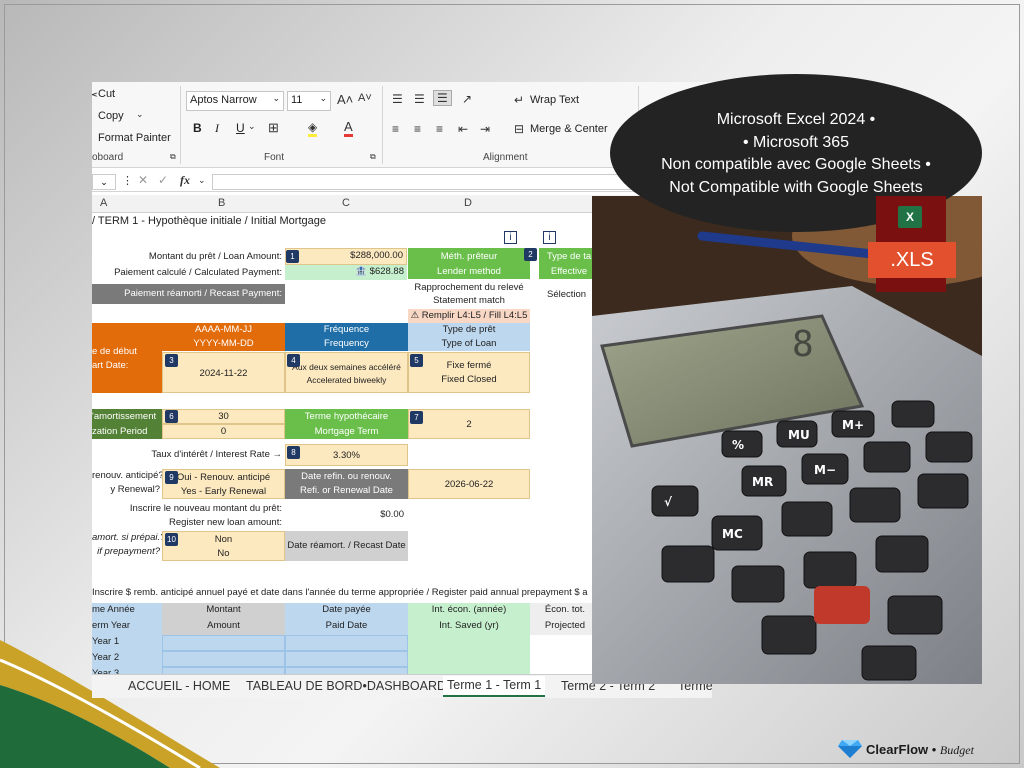  What do you see at coordinates (469, 484) in the screenshot?
I see `refinance-date-cell: 2026-06-22` at bounding box center [469, 484].